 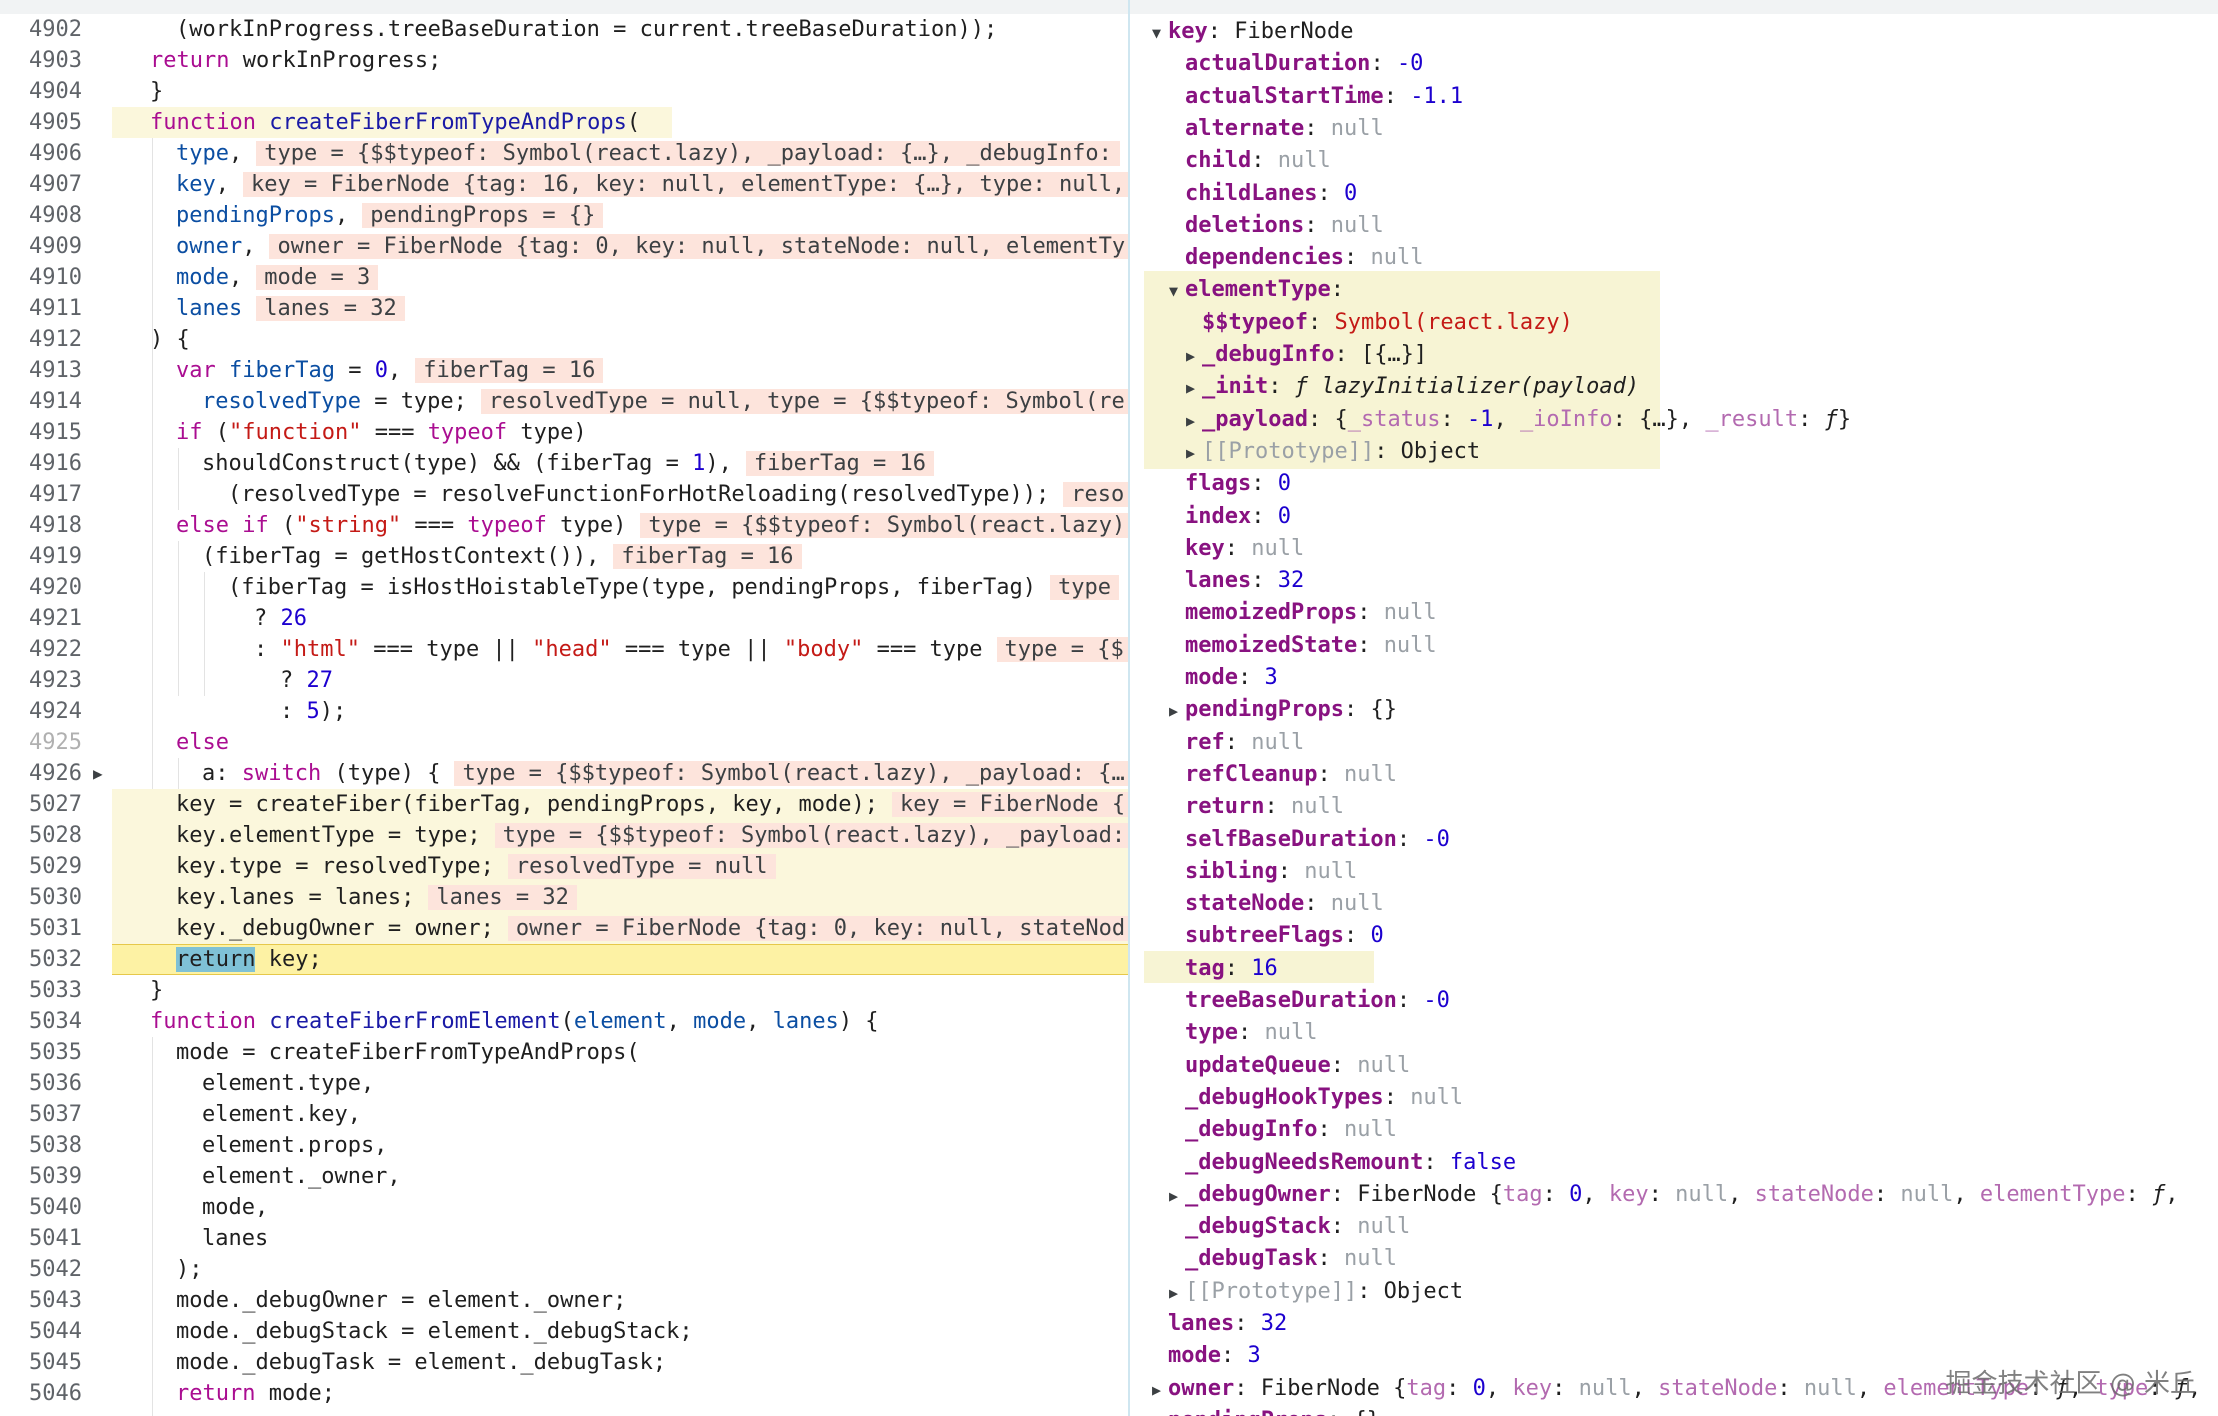 What do you see at coordinates (564, 1145) in the screenshot?
I see `code-line: 5038 element.props,` at bounding box center [564, 1145].